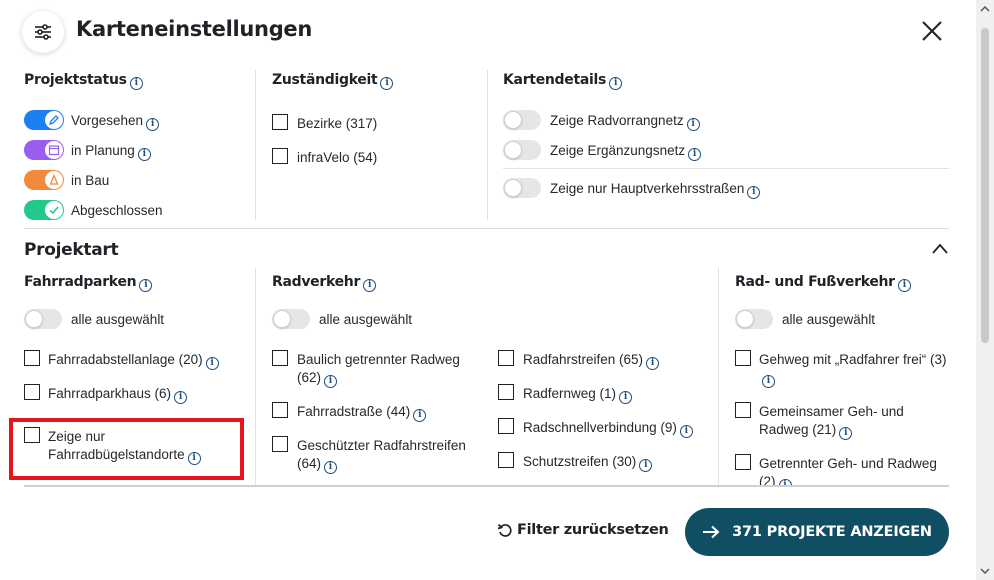  Describe the element at coordinates (75, 80) in the screenshot. I see `projektstatus-label: Projektstatus` at that location.